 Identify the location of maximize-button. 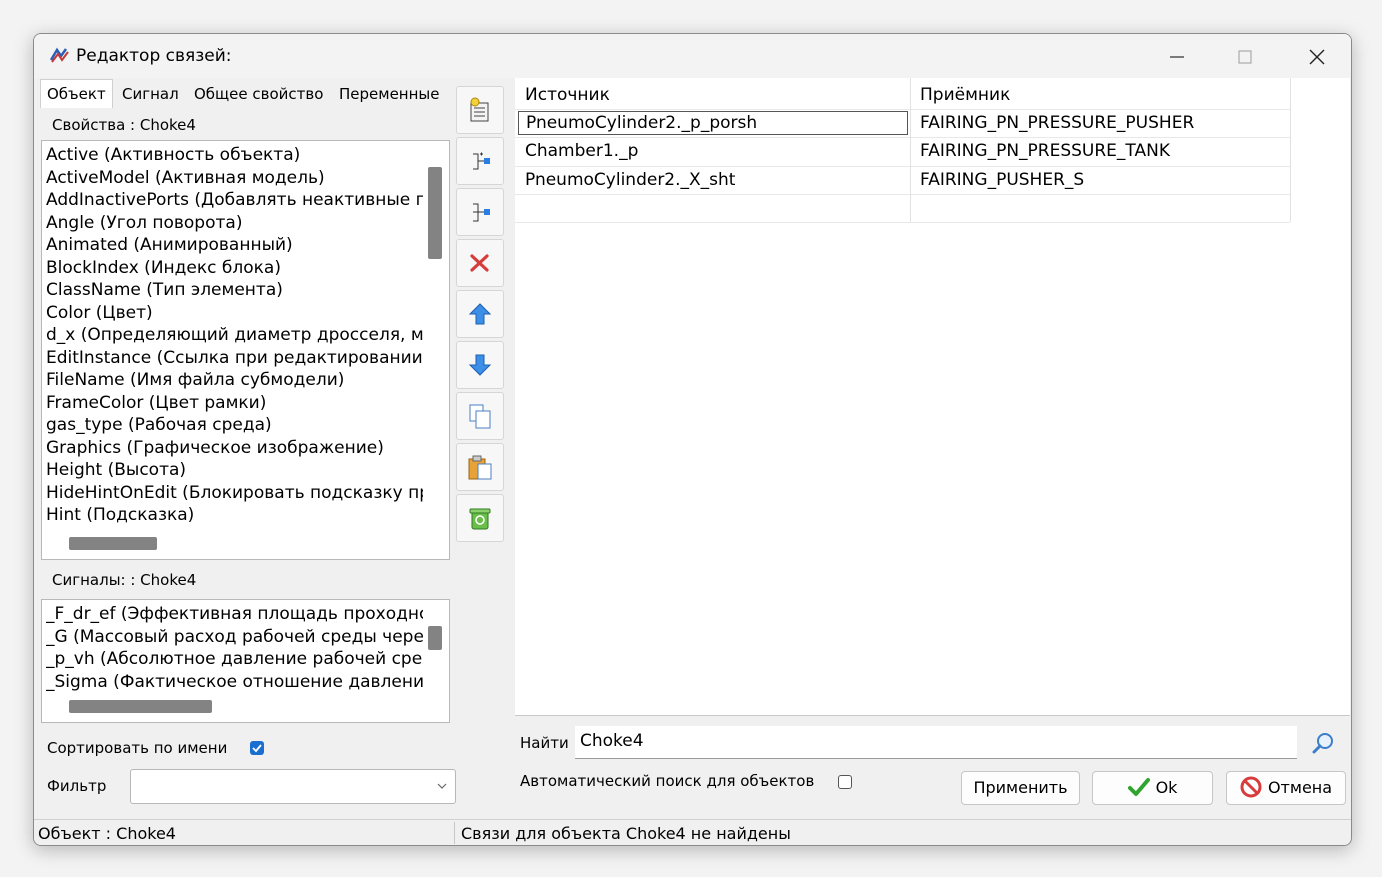
(1245, 57).